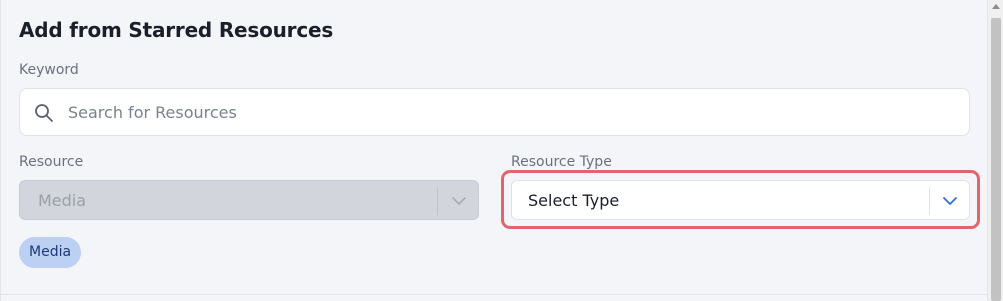  What do you see at coordinates (508, 112) in the screenshot?
I see `search-input` at bounding box center [508, 112].